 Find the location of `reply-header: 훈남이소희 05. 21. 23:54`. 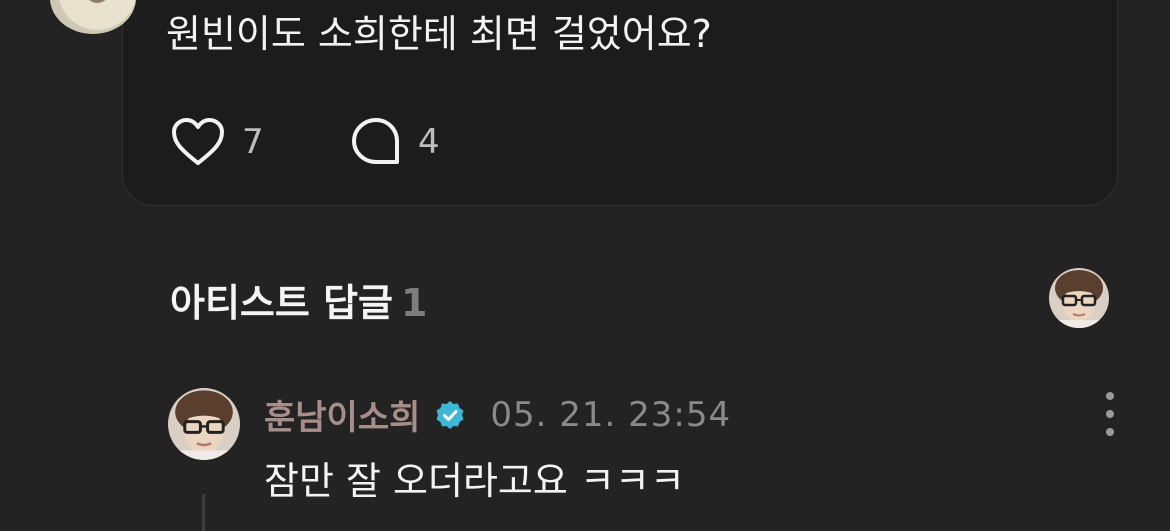

reply-header: 훈남이소희 05. 21. 23:54 is located at coordinates (497, 414).